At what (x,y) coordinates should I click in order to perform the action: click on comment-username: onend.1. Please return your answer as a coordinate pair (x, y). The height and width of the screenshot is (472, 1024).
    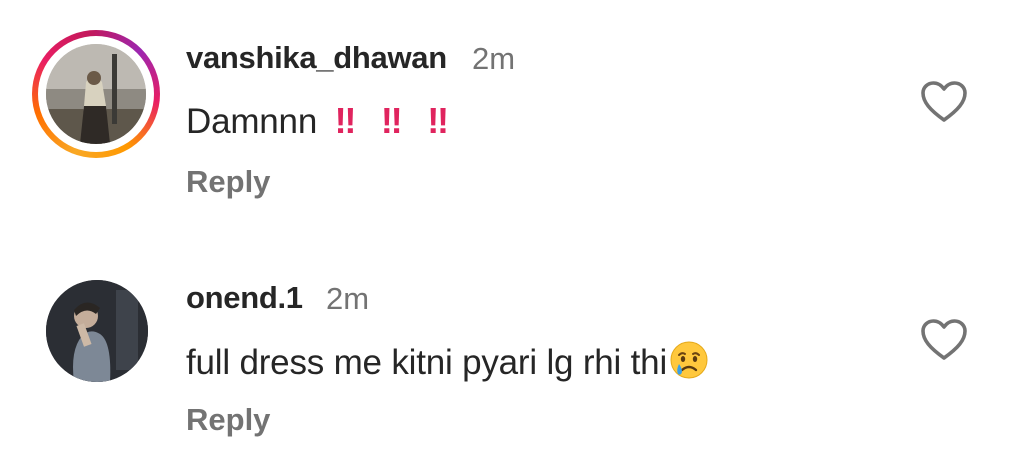
    Looking at the image, I should click on (244, 298).